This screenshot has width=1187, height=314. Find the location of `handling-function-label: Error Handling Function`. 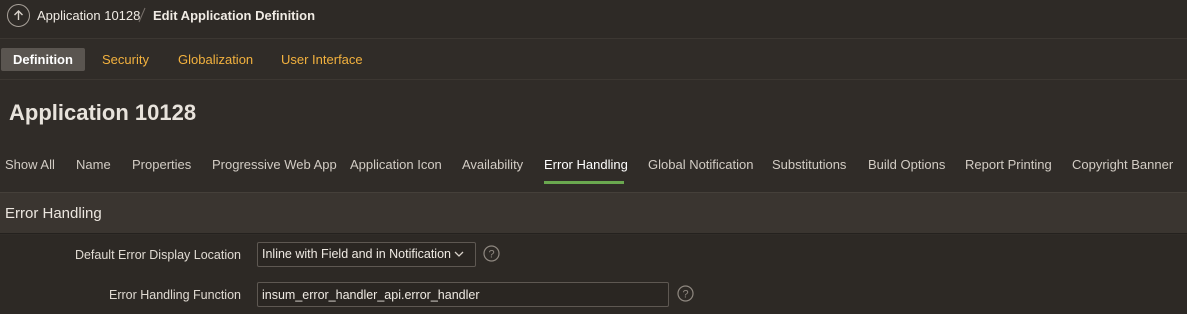

handling-function-label: Error Handling Function is located at coordinates (174, 295).